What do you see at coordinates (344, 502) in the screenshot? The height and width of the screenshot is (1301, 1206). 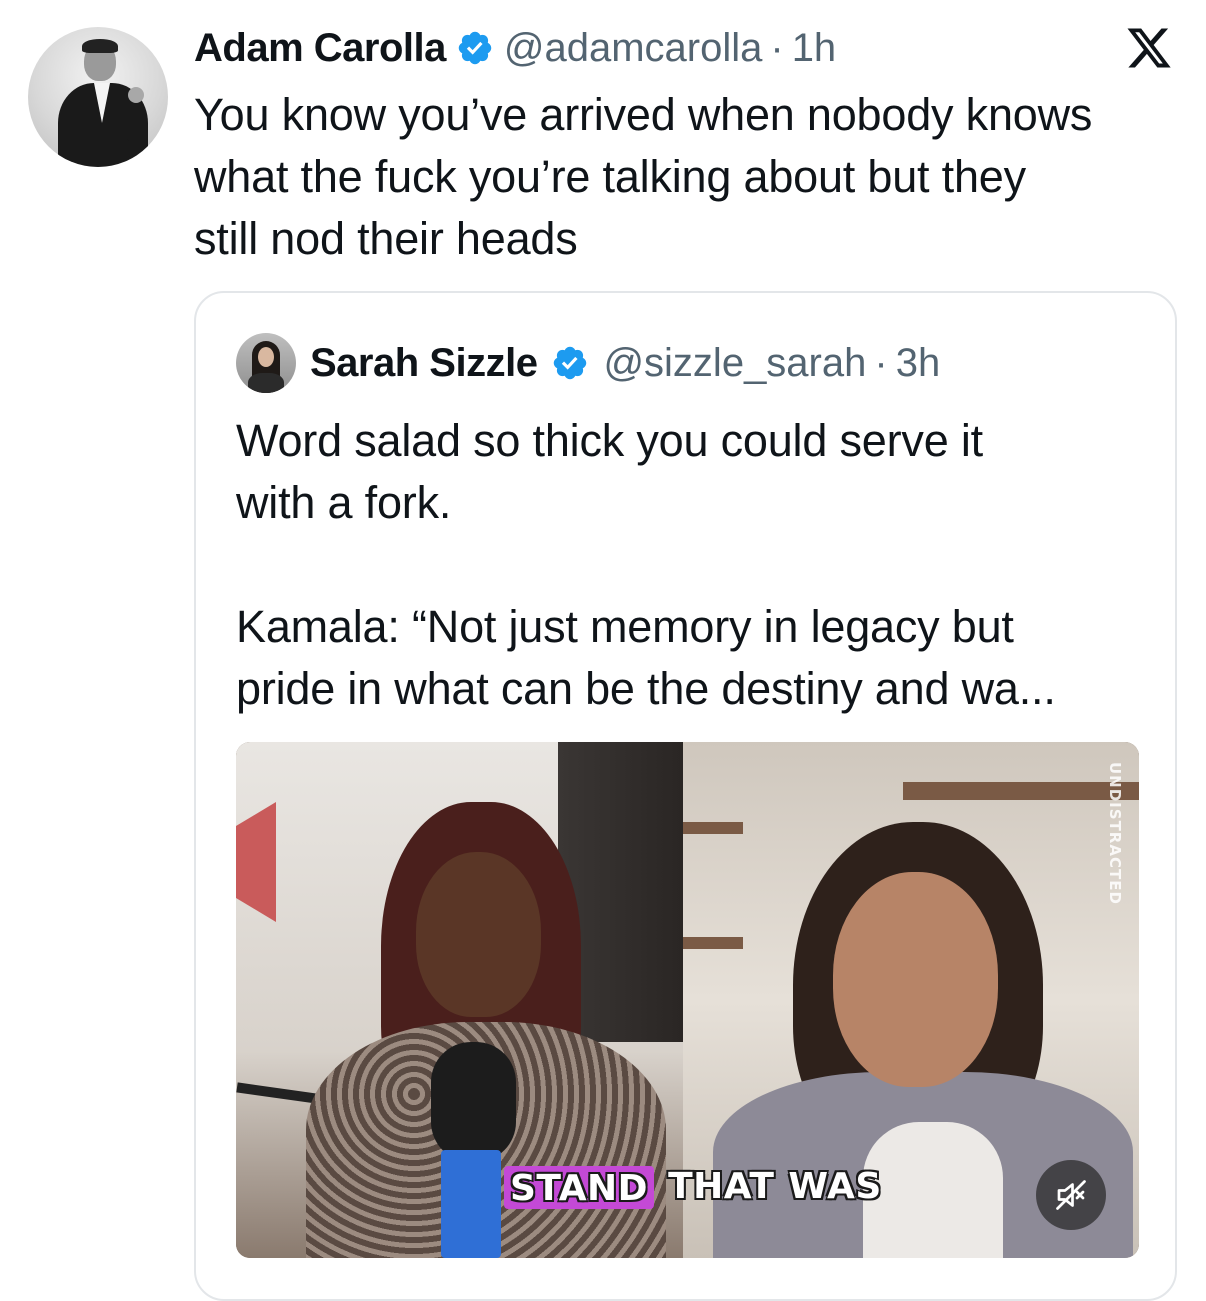 I see `quoted-text-line: with a fork.` at bounding box center [344, 502].